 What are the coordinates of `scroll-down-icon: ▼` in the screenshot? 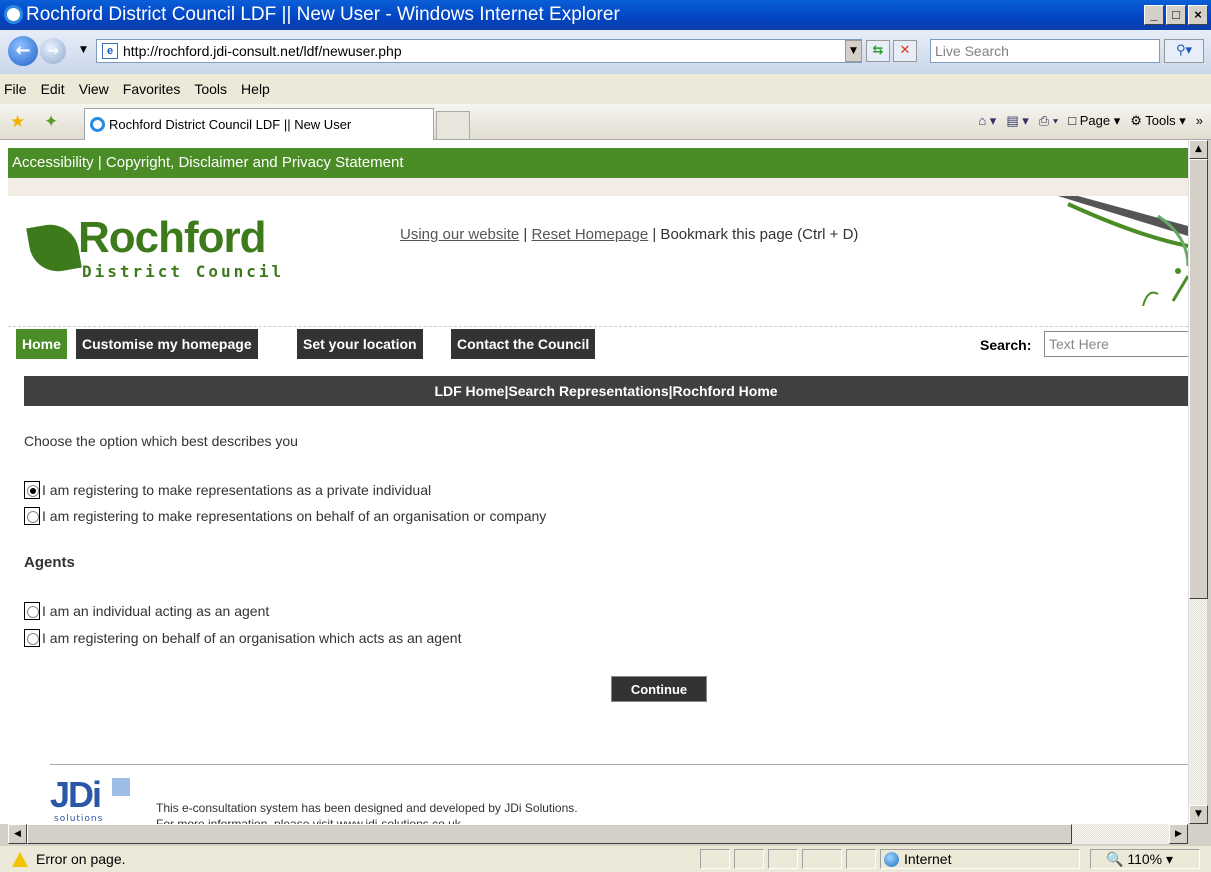 It's located at (1198, 814).